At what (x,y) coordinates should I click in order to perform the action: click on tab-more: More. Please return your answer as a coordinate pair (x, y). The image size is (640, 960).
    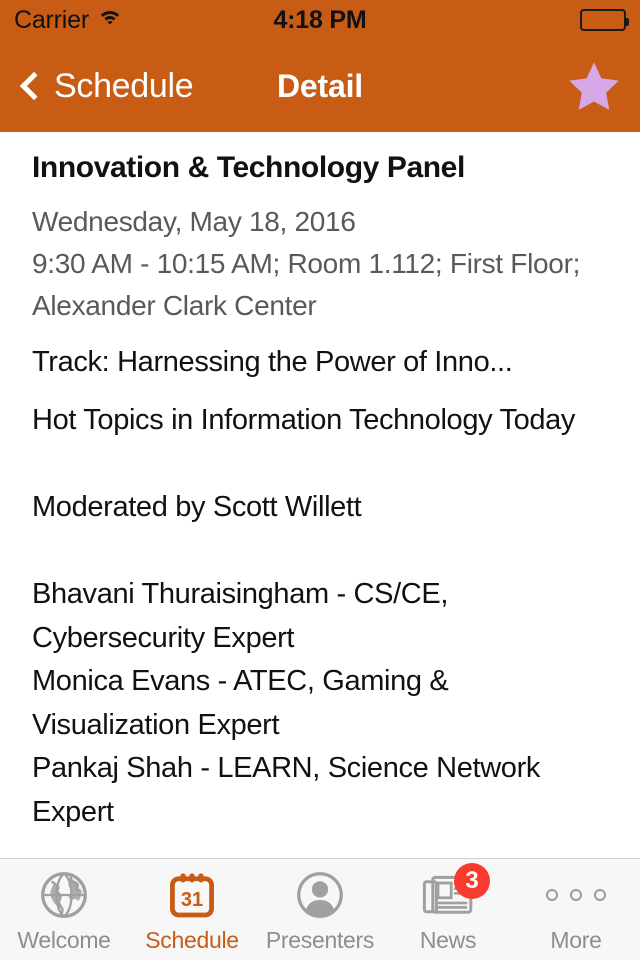
    Looking at the image, I should click on (576, 909).